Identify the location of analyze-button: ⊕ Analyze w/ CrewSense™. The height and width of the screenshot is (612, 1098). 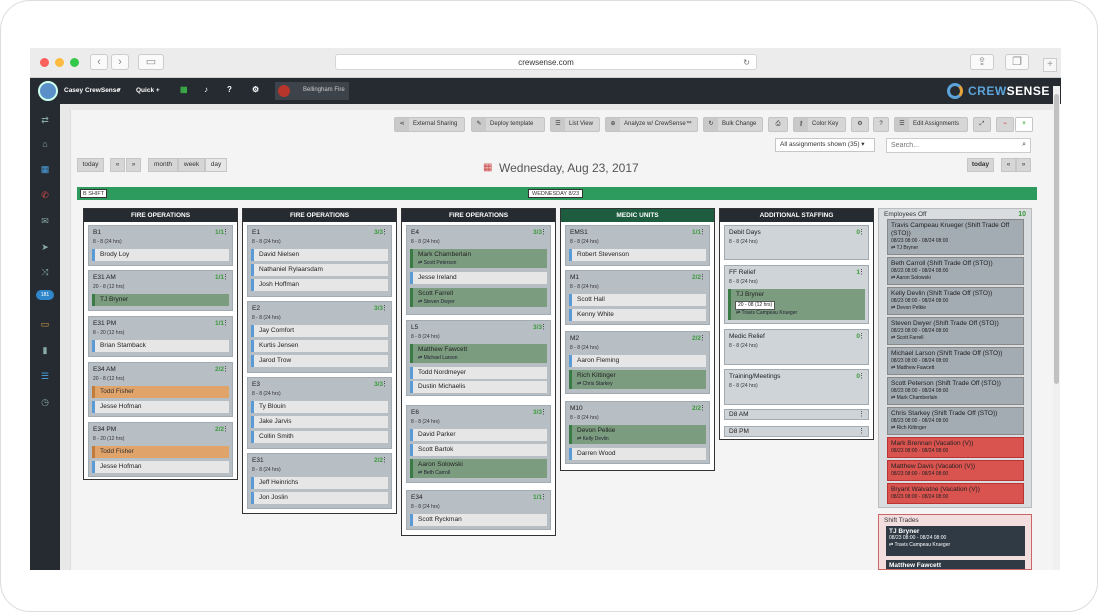
(651, 124).